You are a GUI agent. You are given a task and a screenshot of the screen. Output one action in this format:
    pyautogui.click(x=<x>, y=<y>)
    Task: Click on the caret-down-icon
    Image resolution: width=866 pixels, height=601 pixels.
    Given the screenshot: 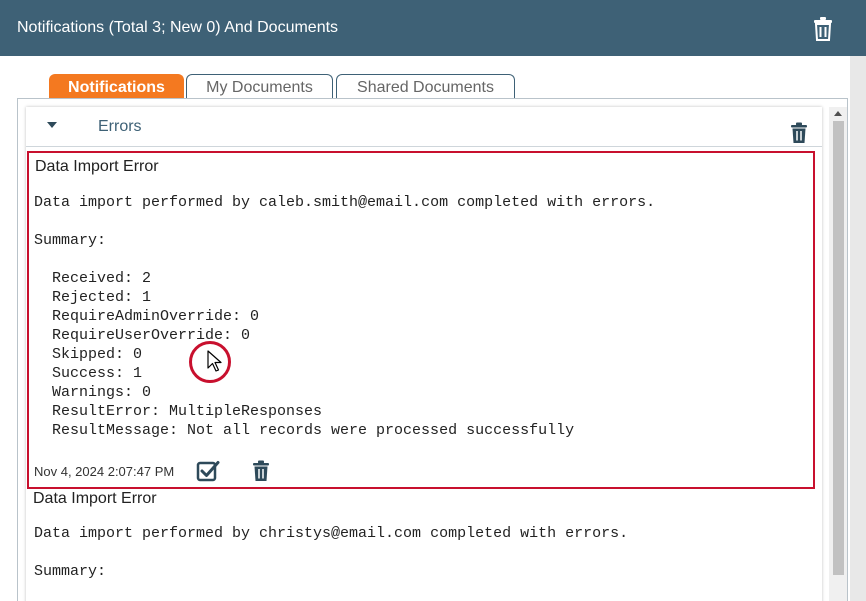 What is the action you would take?
    pyautogui.click(x=52, y=125)
    